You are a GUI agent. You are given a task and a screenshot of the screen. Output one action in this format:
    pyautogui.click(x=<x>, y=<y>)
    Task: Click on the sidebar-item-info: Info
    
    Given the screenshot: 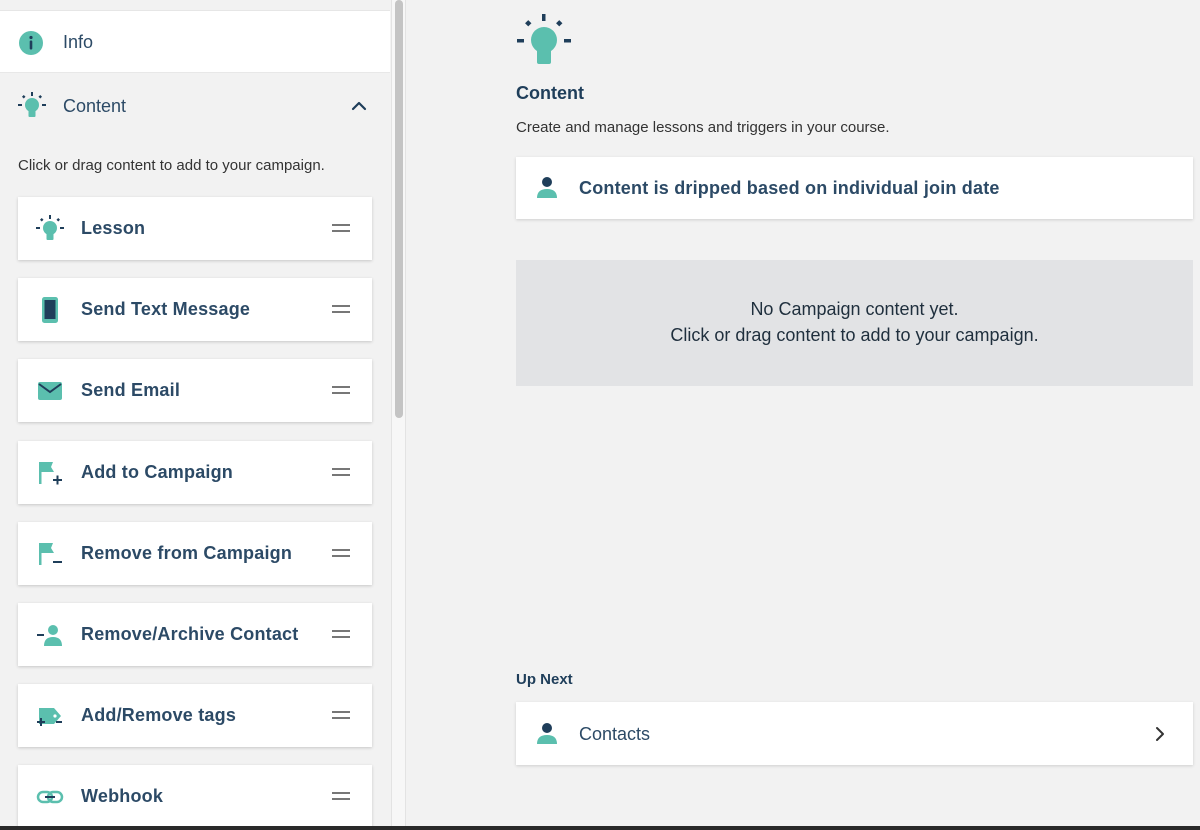 What is the action you would take?
    pyautogui.click(x=195, y=42)
    